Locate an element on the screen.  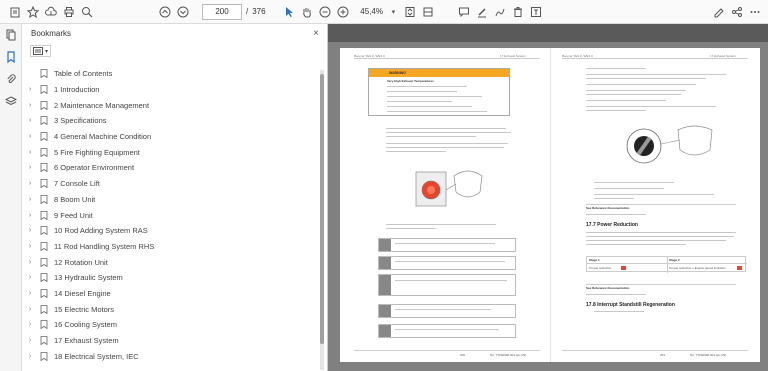
previous-page-edge is located at coordinates (548, 33).